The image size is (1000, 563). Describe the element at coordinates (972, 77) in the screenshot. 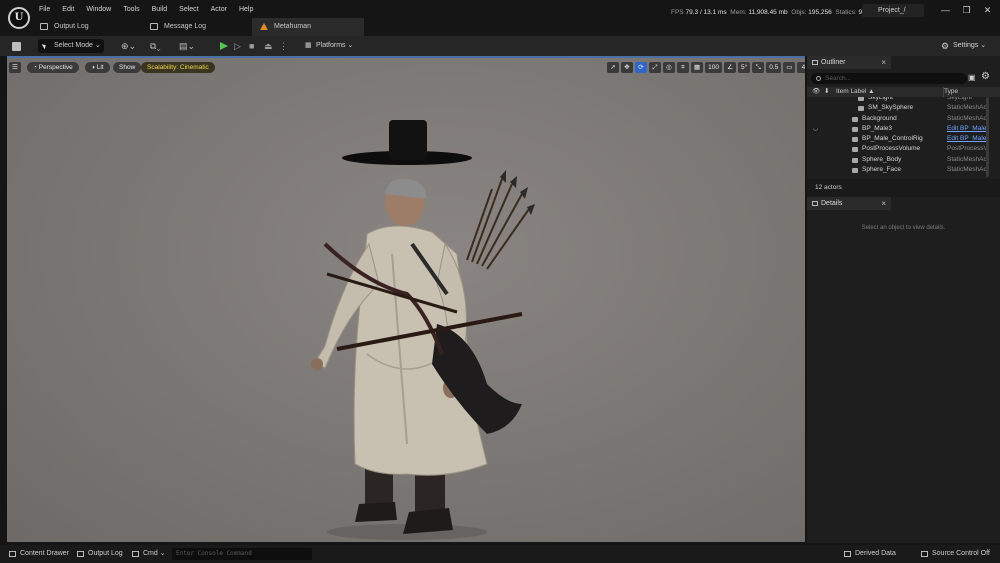

I see `add-folder-icon: ▣` at that location.